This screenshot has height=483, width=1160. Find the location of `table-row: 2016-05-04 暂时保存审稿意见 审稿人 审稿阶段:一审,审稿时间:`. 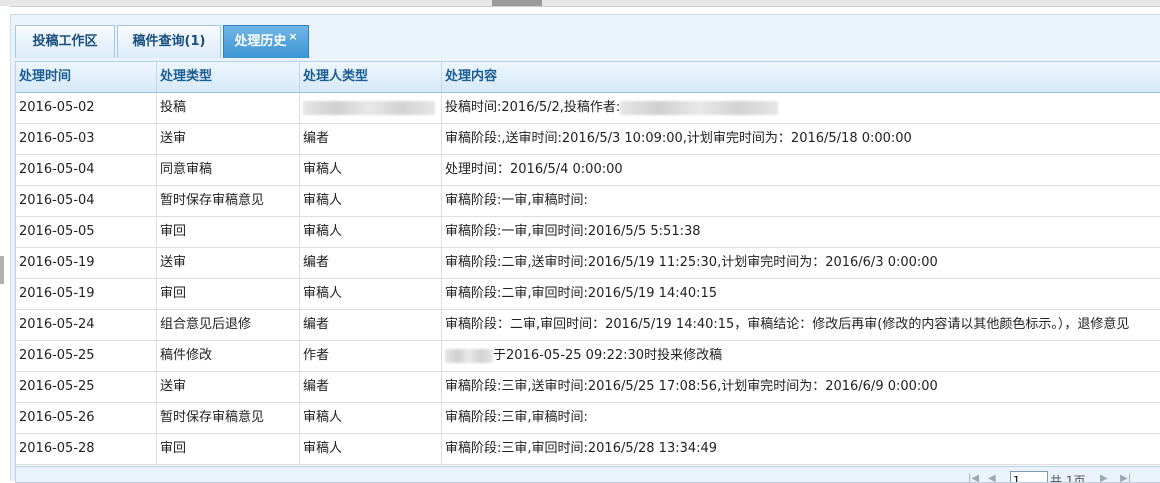

table-row: 2016-05-04 暂时保存审稿意见 审稿人 审稿阶段:一审,审稿时间: is located at coordinates (588, 201).